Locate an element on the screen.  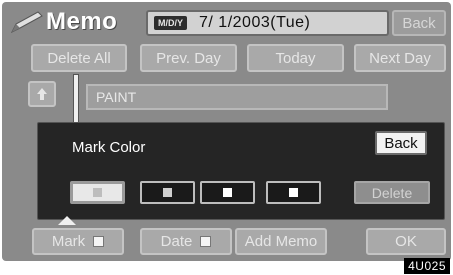
add-memo-button: Add Memo is located at coordinates (281, 241).